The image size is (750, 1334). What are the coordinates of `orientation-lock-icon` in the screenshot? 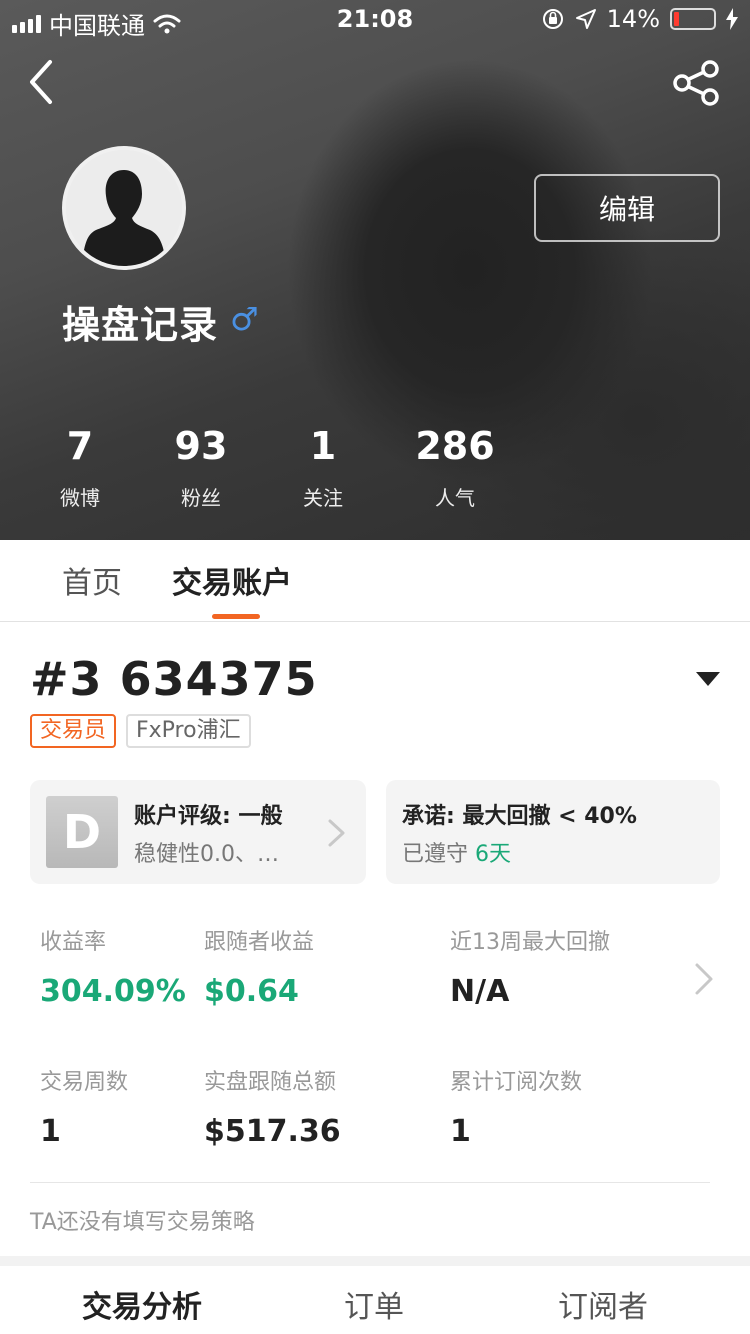 It's located at (552, 19).